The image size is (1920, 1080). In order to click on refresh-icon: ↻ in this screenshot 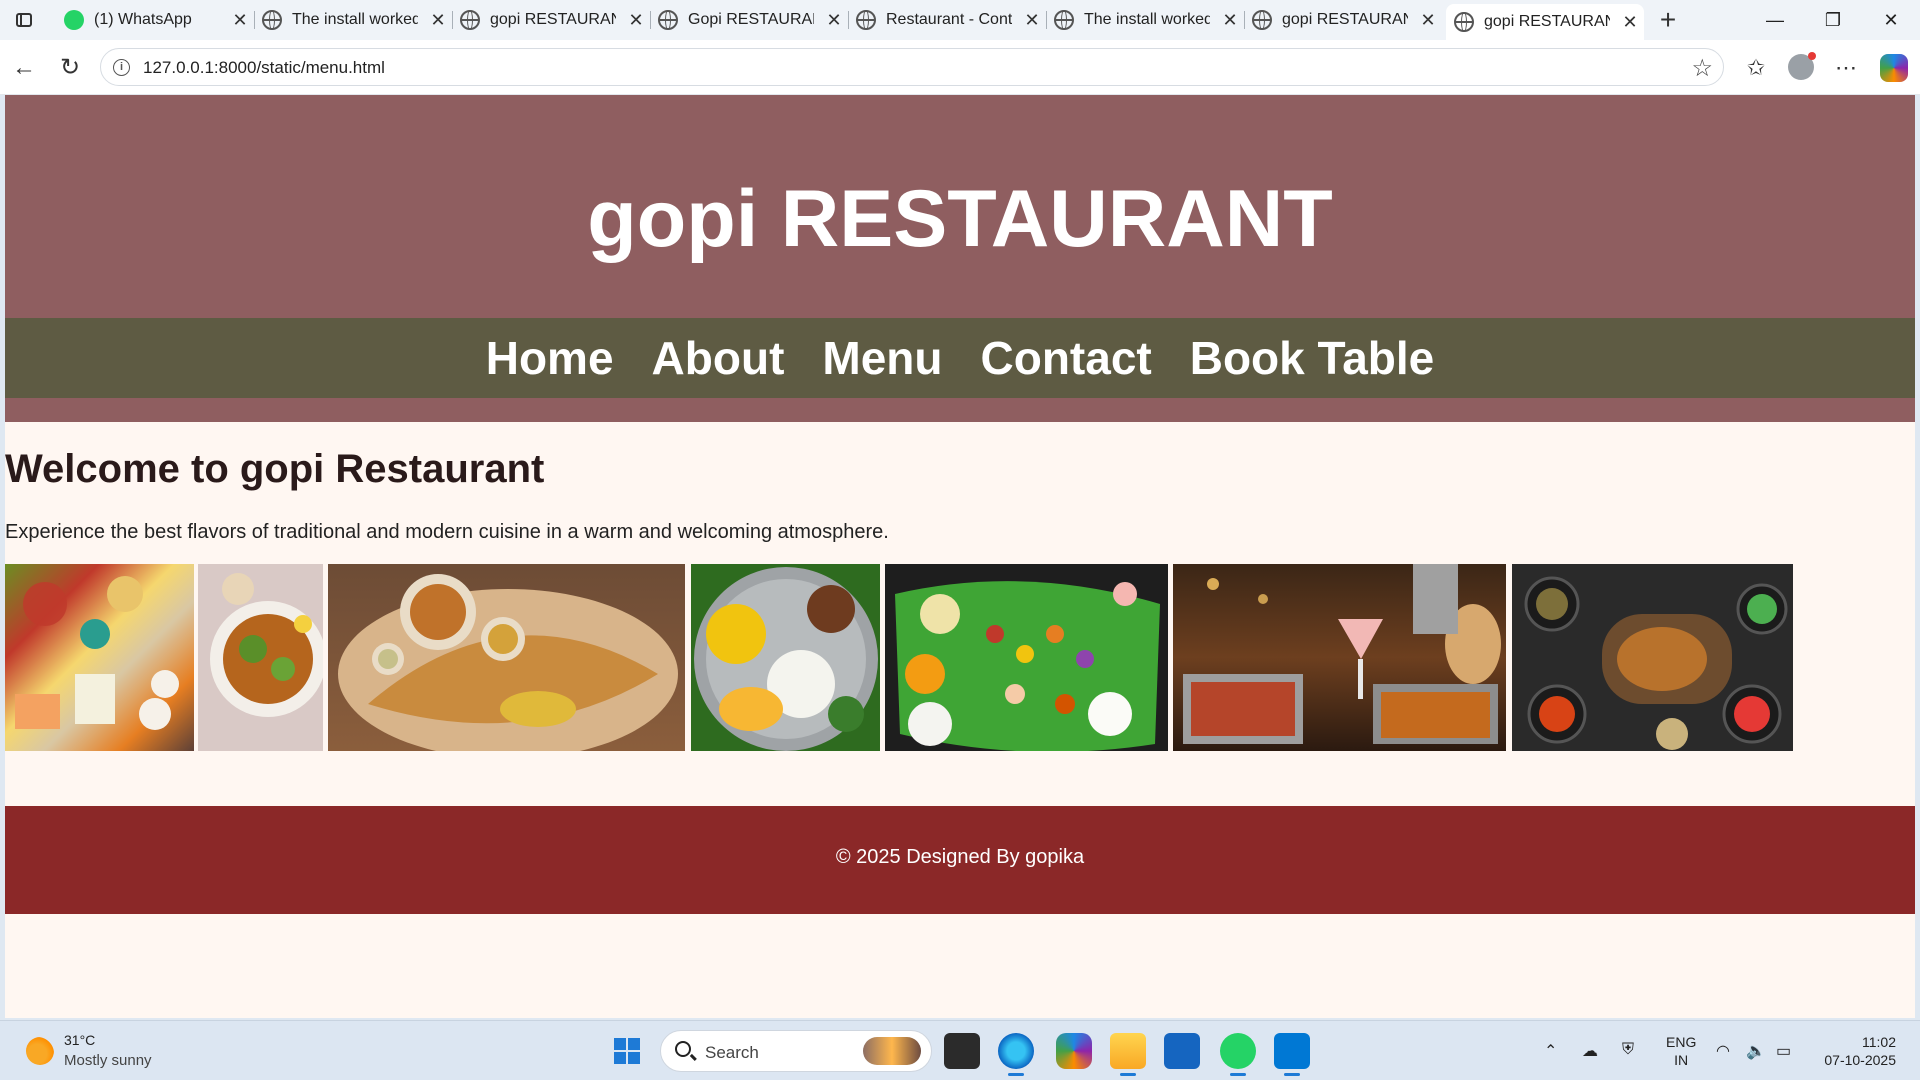, I will do `click(70, 68)`.